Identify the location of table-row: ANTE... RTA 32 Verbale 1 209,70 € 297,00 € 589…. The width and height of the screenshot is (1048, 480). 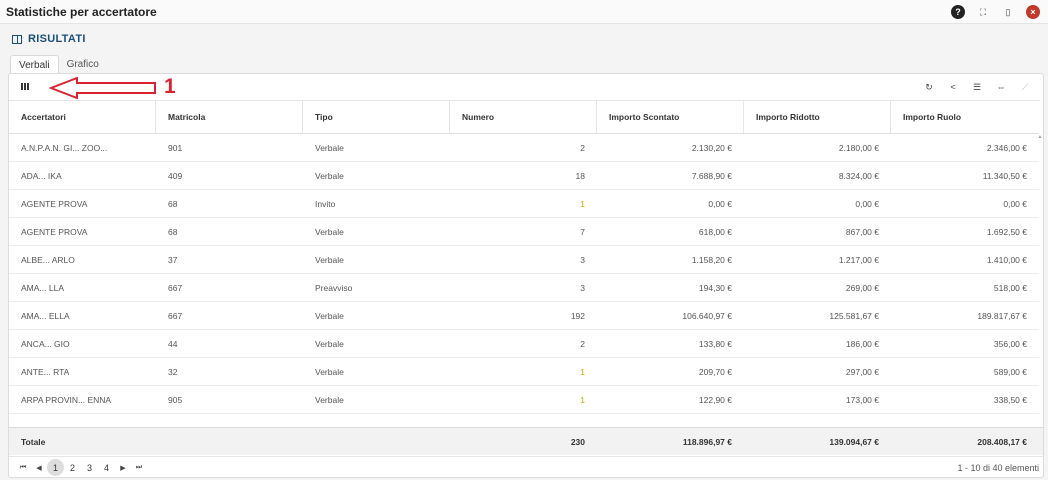
(524, 372).